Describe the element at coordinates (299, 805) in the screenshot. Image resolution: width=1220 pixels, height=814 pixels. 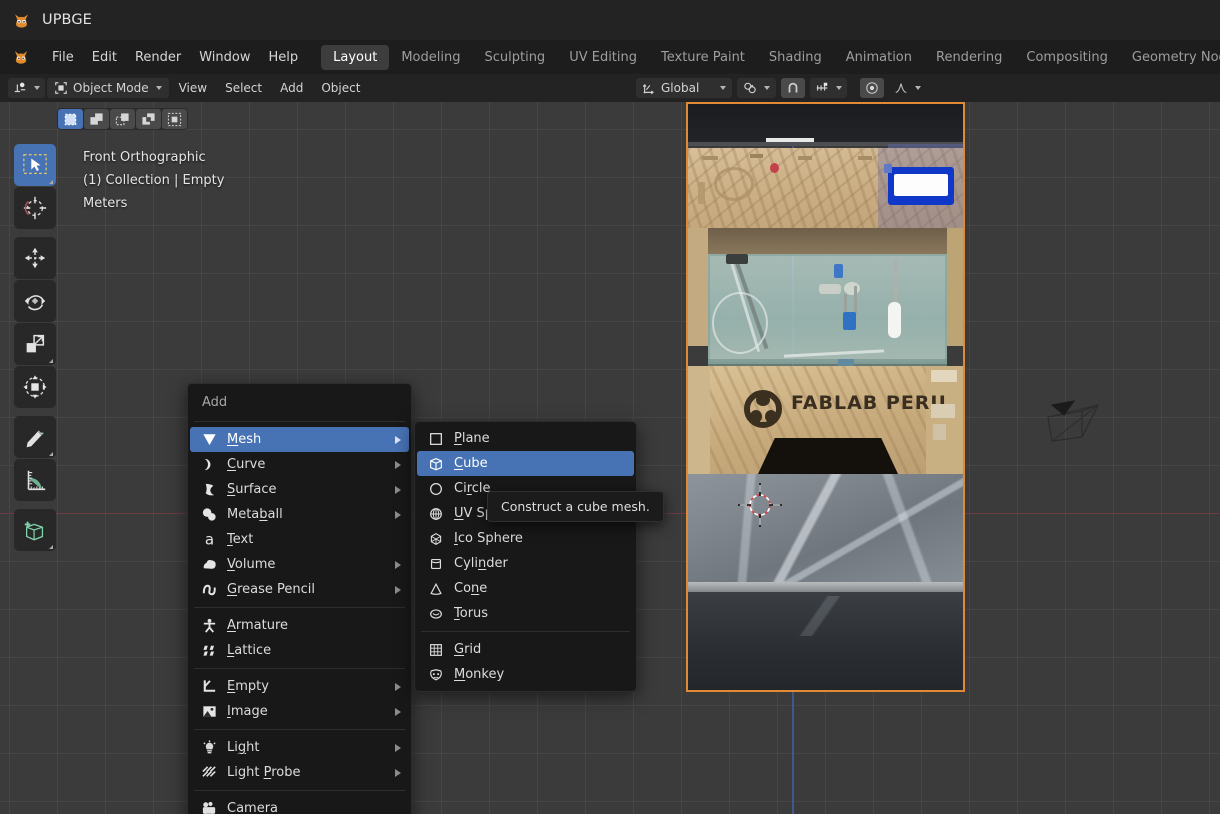
I see `add-menu-item-camera: Camera` at that location.